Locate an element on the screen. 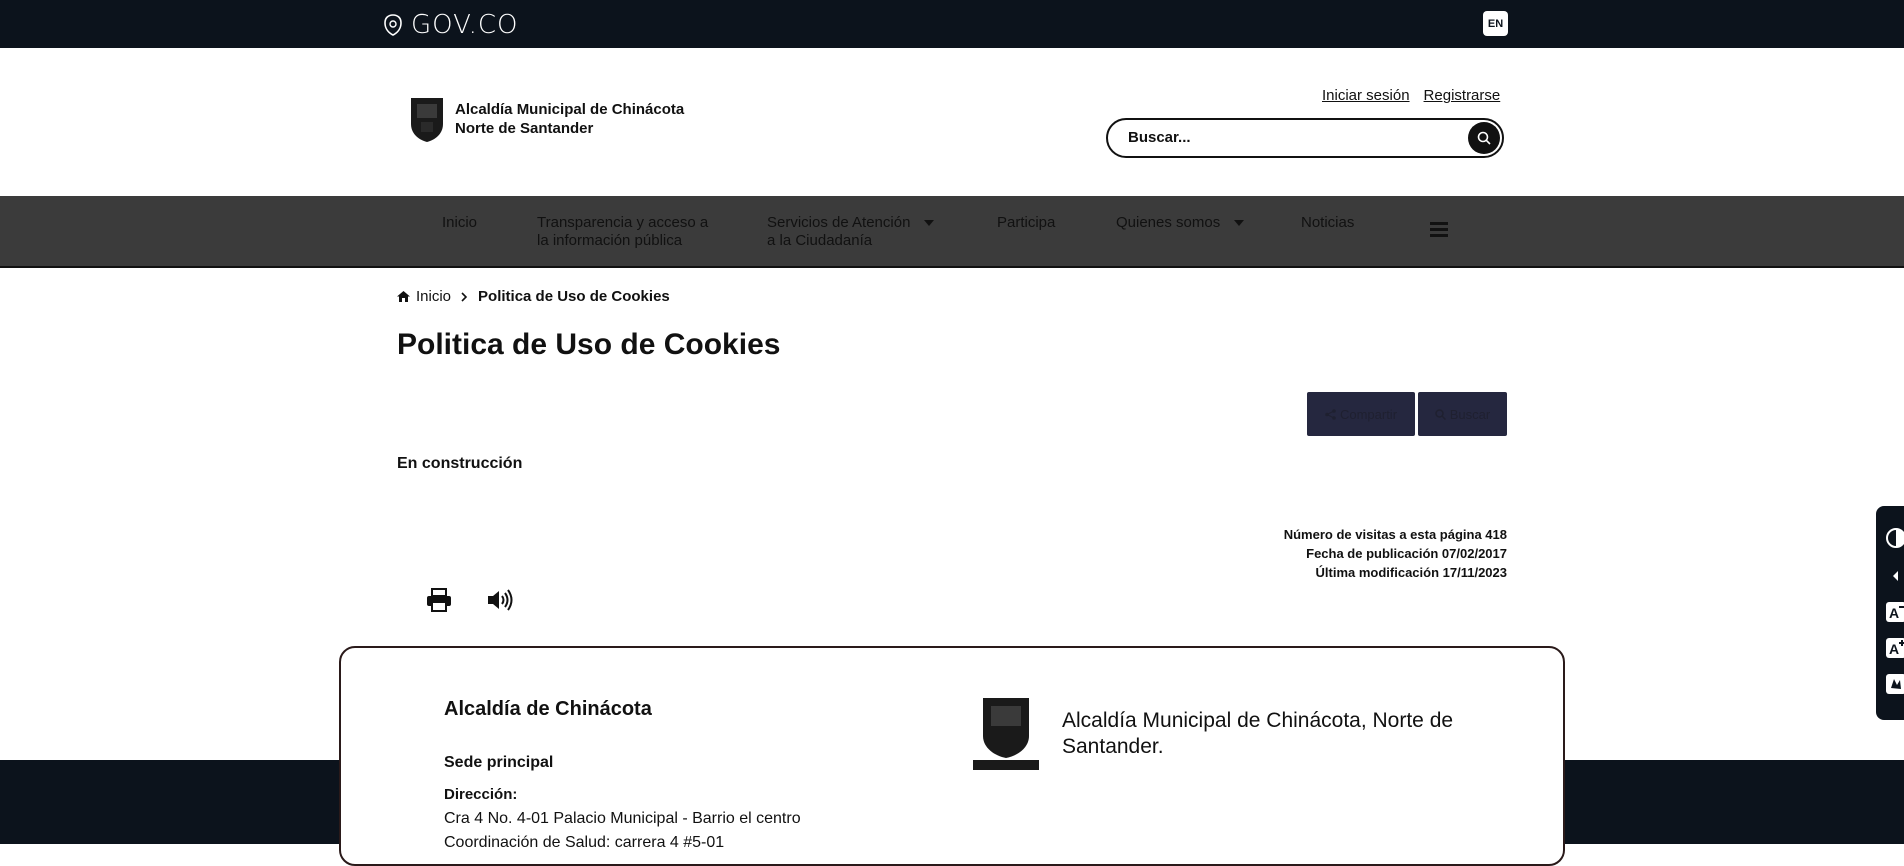 The image size is (1904, 866). collapse-arrow-icon is located at coordinates (1894, 576).